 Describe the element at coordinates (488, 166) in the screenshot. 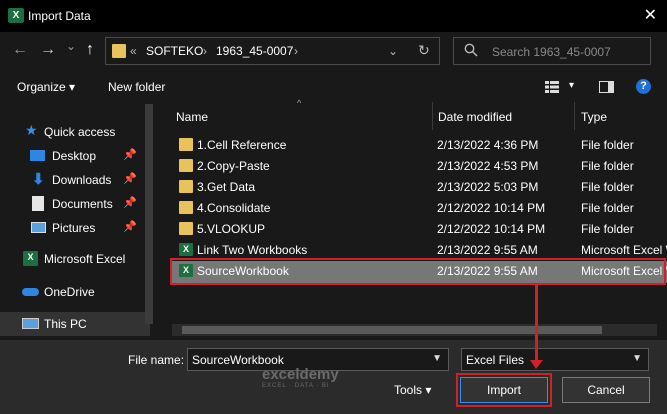

I see `file-date: 2/13/2022 4:53 PM` at that location.